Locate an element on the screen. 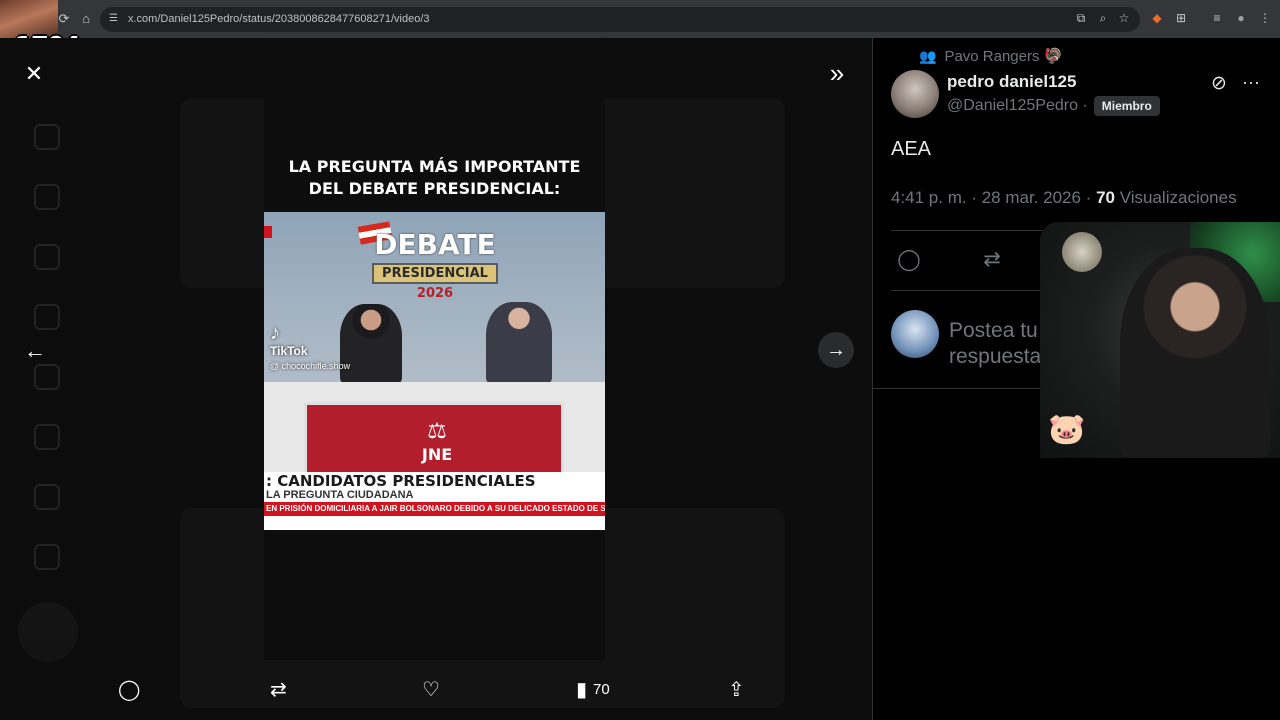 Image resolution: width=1280 pixels, height=720 pixels. share-button: ⇪ is located at coordinates (736, 690).